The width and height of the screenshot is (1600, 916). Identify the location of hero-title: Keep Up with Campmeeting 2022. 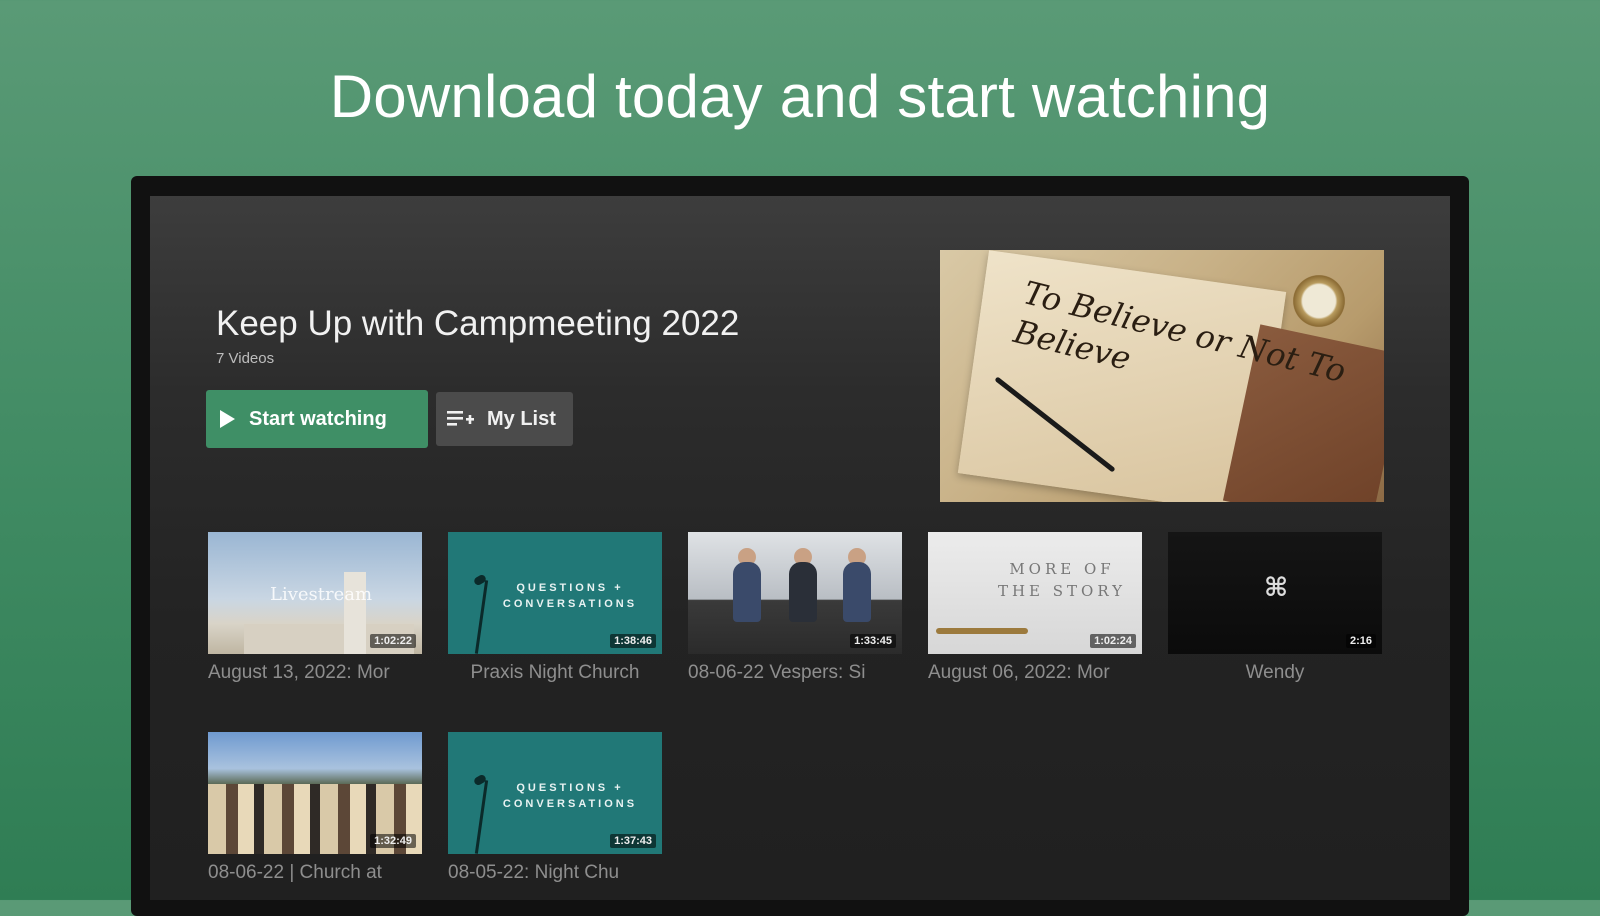
(478, 323).